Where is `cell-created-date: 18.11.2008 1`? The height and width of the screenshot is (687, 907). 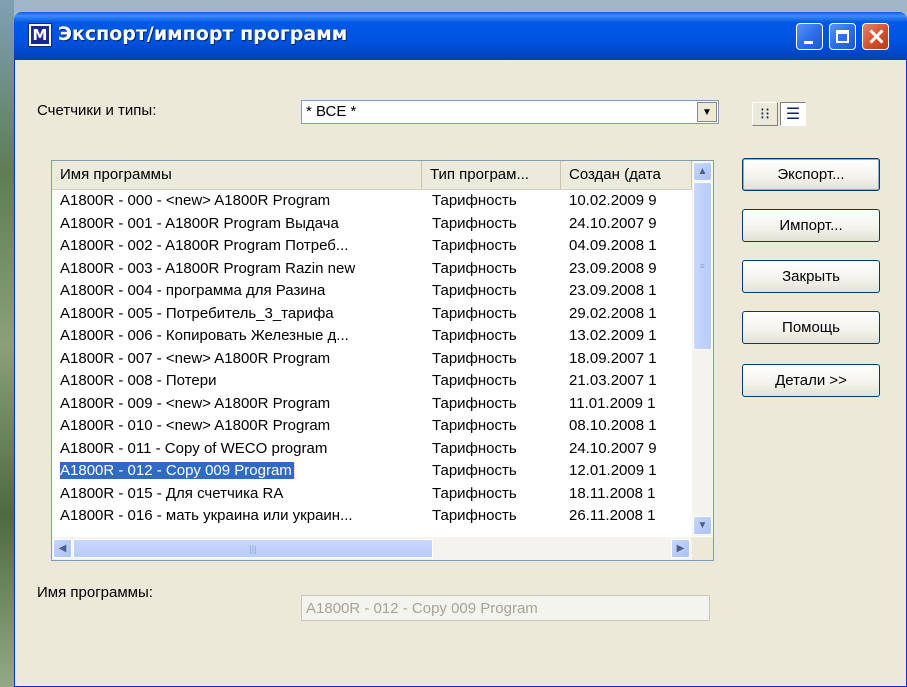
cell-created-date: 18.11.2008 1 is located at coordinates (630, 493).